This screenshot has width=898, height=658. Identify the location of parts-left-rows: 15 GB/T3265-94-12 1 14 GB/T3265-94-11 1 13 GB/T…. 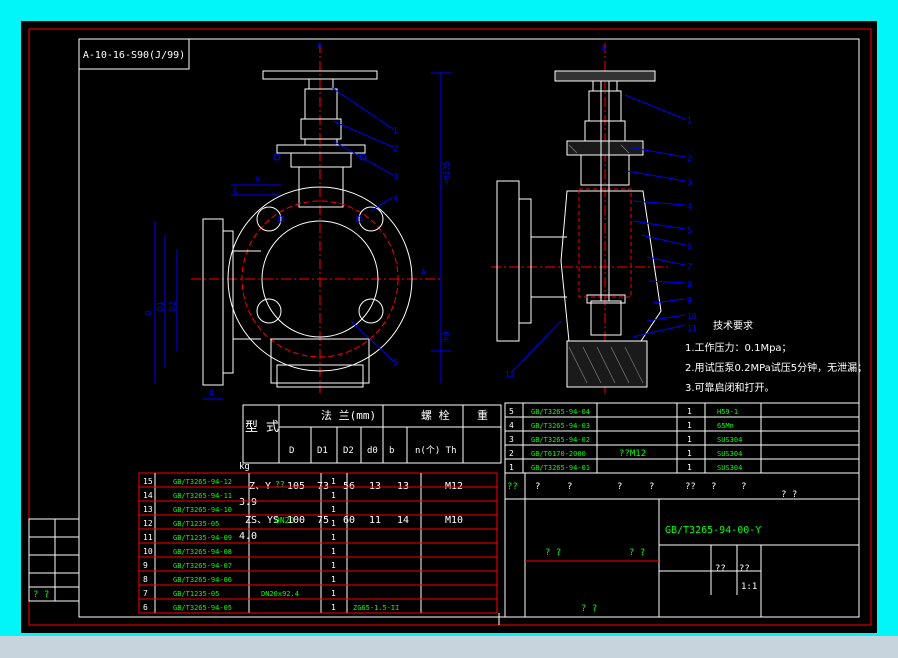
(318, 545).